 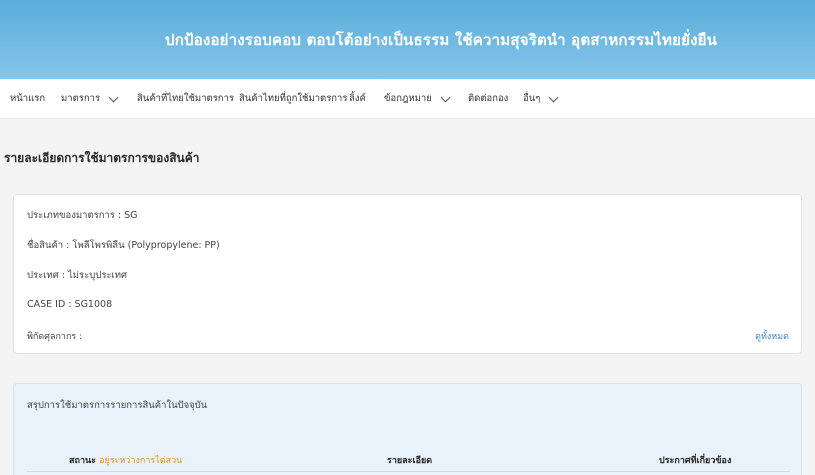 I want to click on column-announcements: ประกาศที่เกี่ยวข้อง, so click(x=695, y=460).